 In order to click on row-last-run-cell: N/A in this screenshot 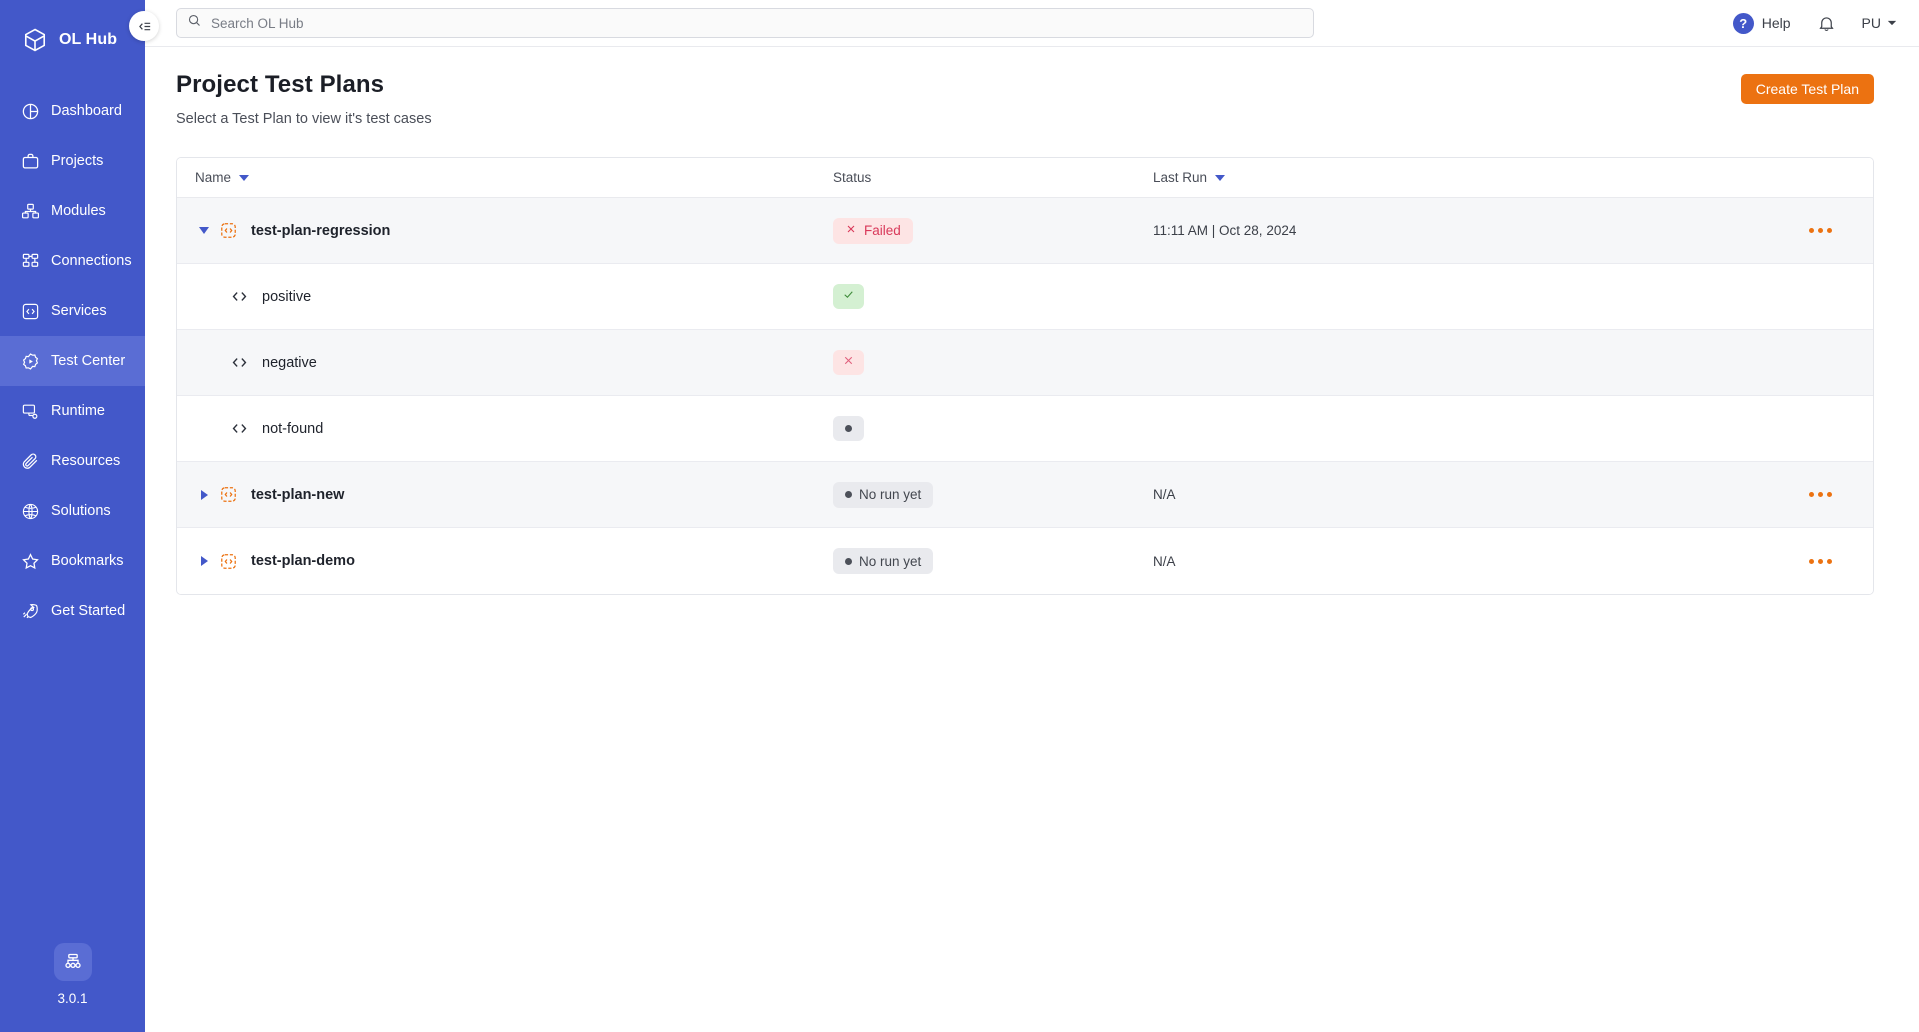, I will do `click(1164, 561)`.